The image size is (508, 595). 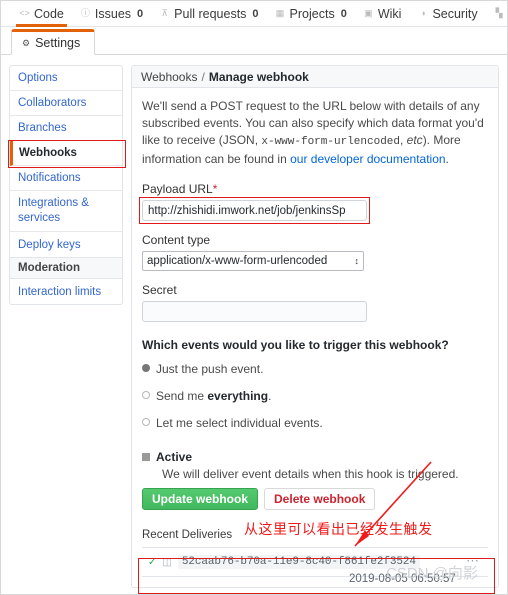 I want to click on tab-settings: ⚙ Settings, so click(x=53, y=42).